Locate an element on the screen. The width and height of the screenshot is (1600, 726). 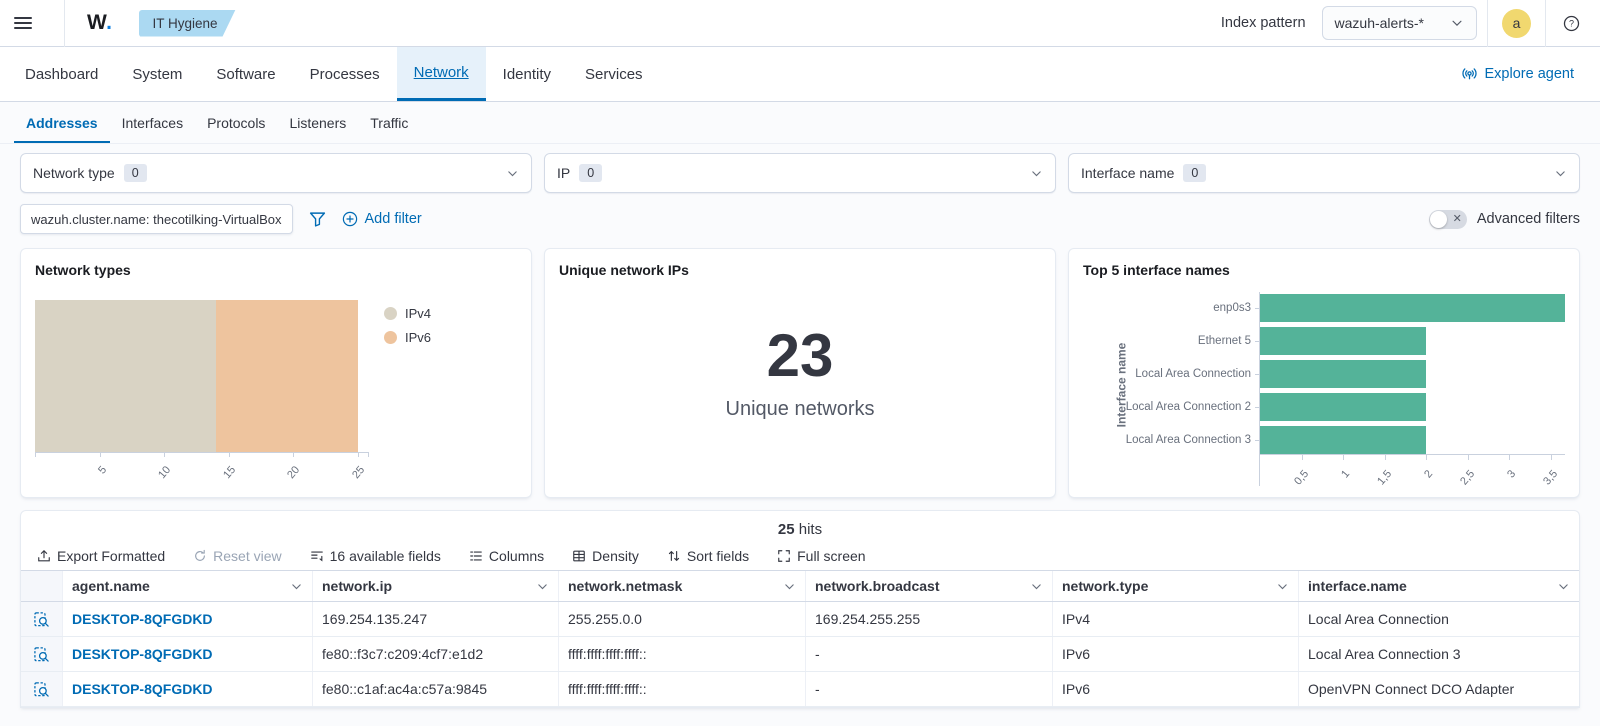
subtab-protocols: Protocols is located at coordinates (236, 122).